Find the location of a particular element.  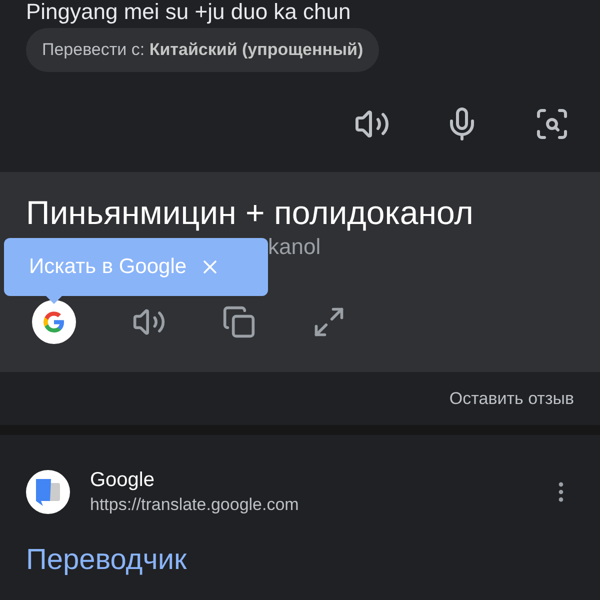

fullscreen-icon is located at coordinates (329, 322).